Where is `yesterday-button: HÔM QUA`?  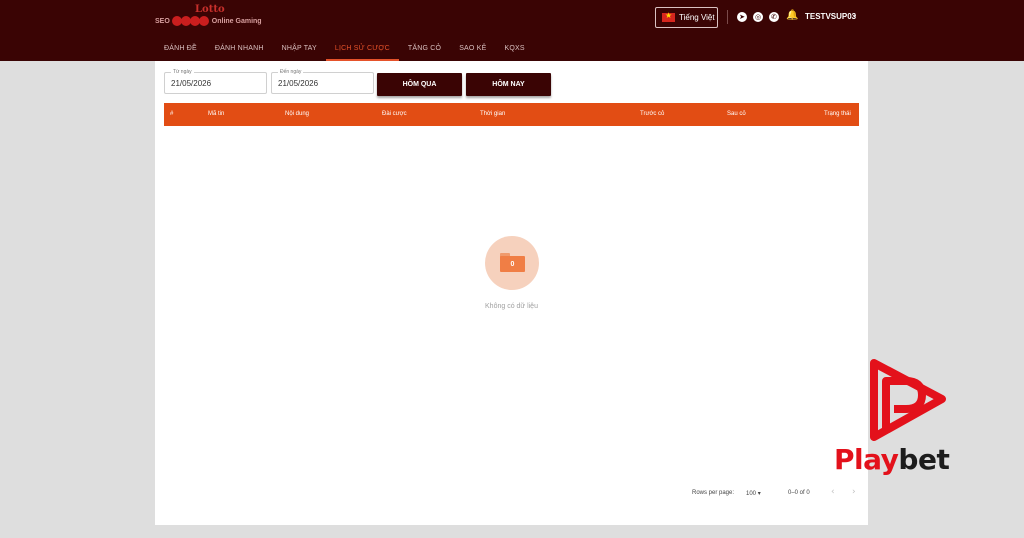
yesterday-button: HÔM QUA is located at coordinates (419, 84).